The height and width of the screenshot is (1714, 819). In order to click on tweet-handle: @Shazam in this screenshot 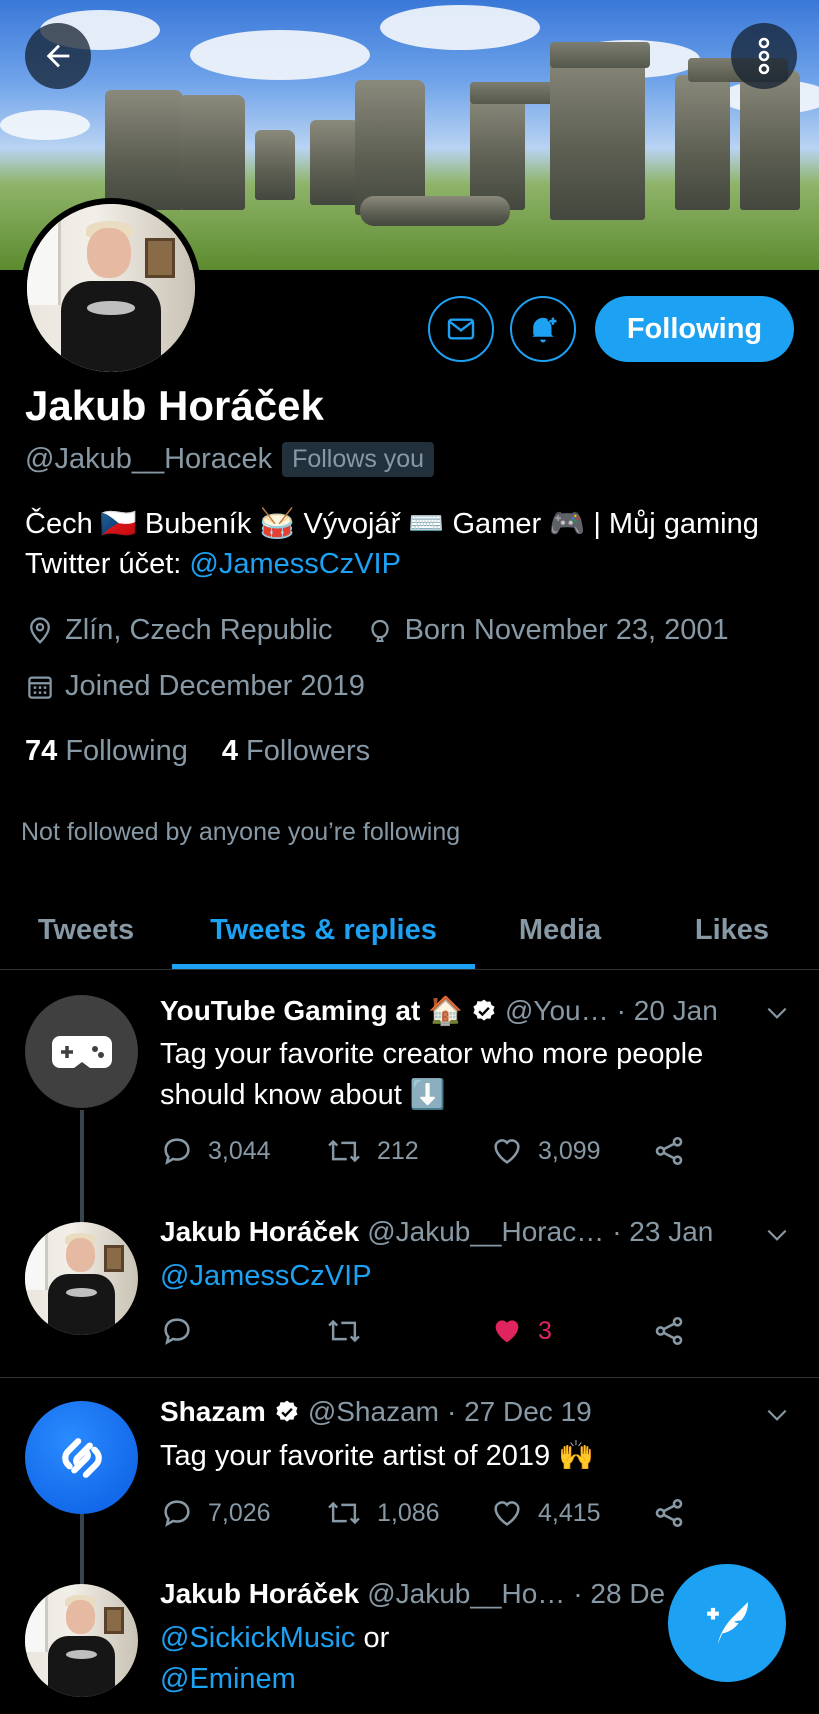, I will do `click(373, 1411)`.